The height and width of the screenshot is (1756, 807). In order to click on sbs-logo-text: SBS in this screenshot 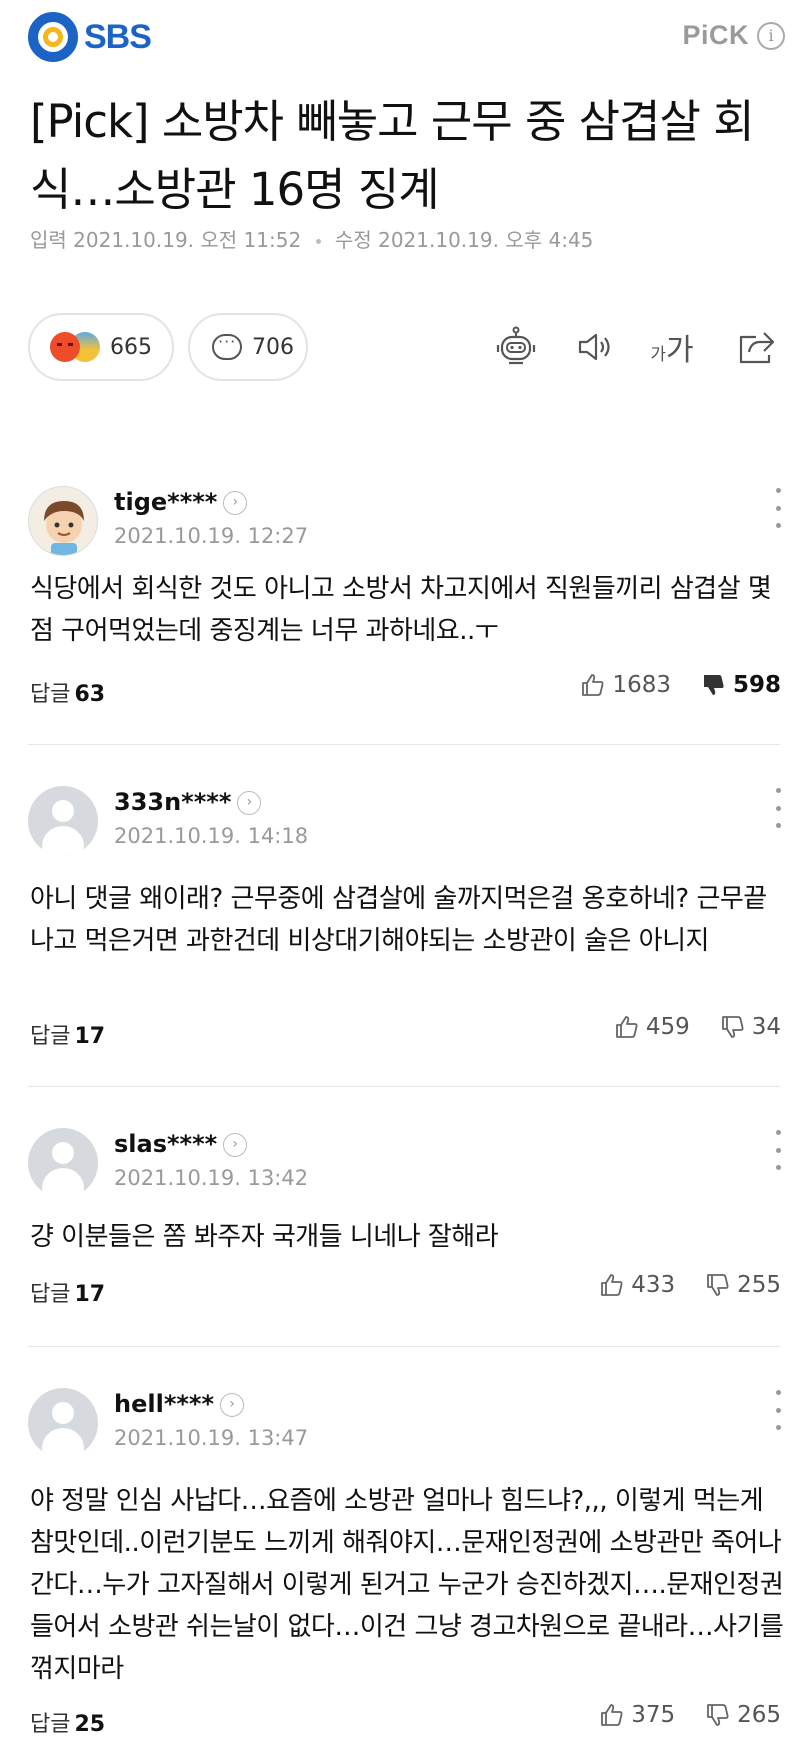, I will do `click(118, 36)`.